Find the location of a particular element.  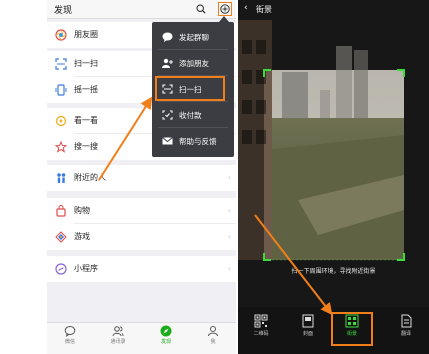

row-mini-programs: 小程序 › is located at coordinates (141, 269).